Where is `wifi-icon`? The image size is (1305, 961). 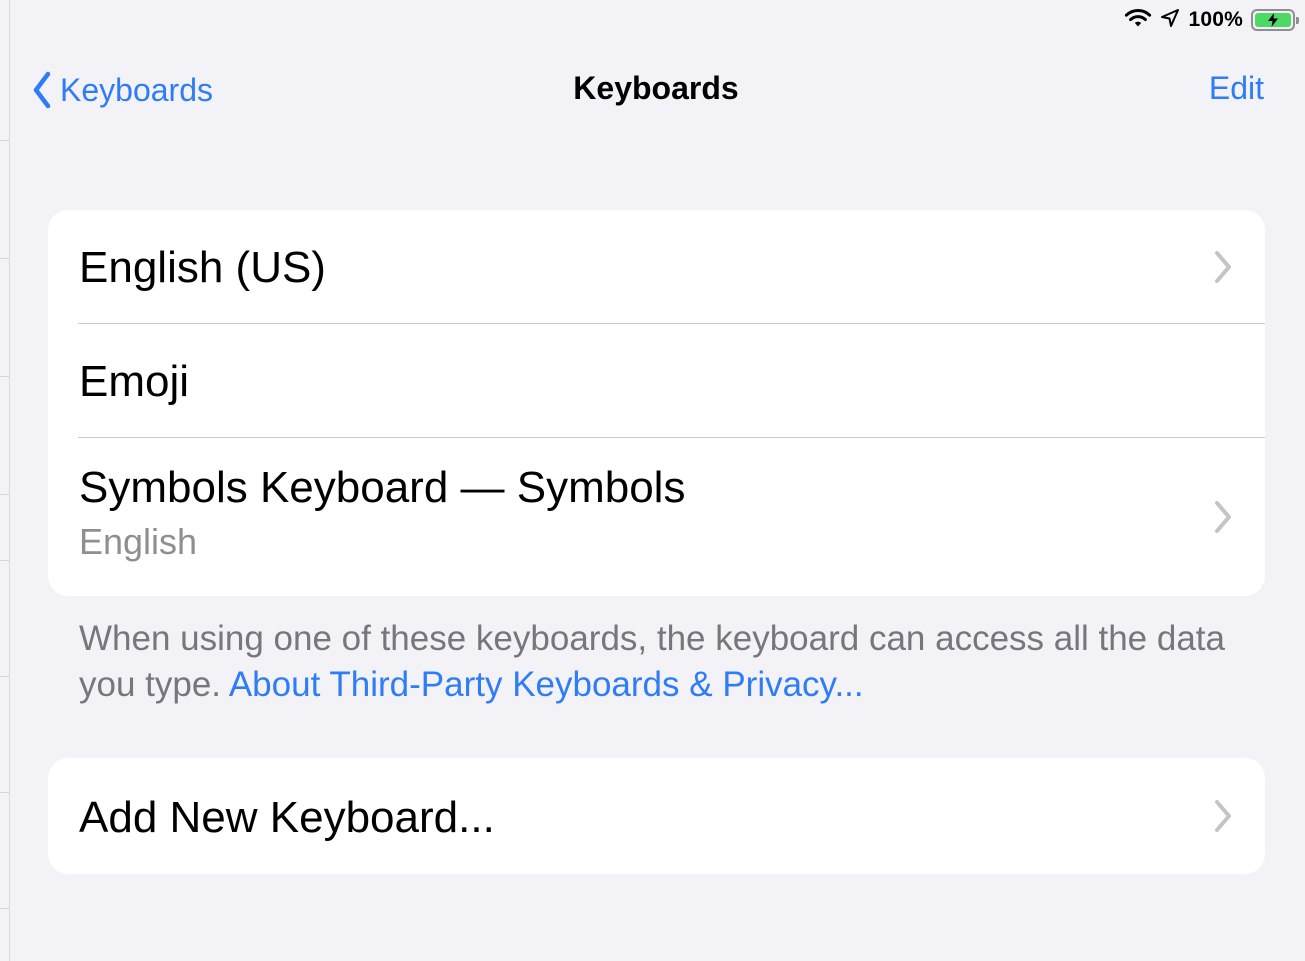 wifi-icon is located at coordinates (1138, 20).